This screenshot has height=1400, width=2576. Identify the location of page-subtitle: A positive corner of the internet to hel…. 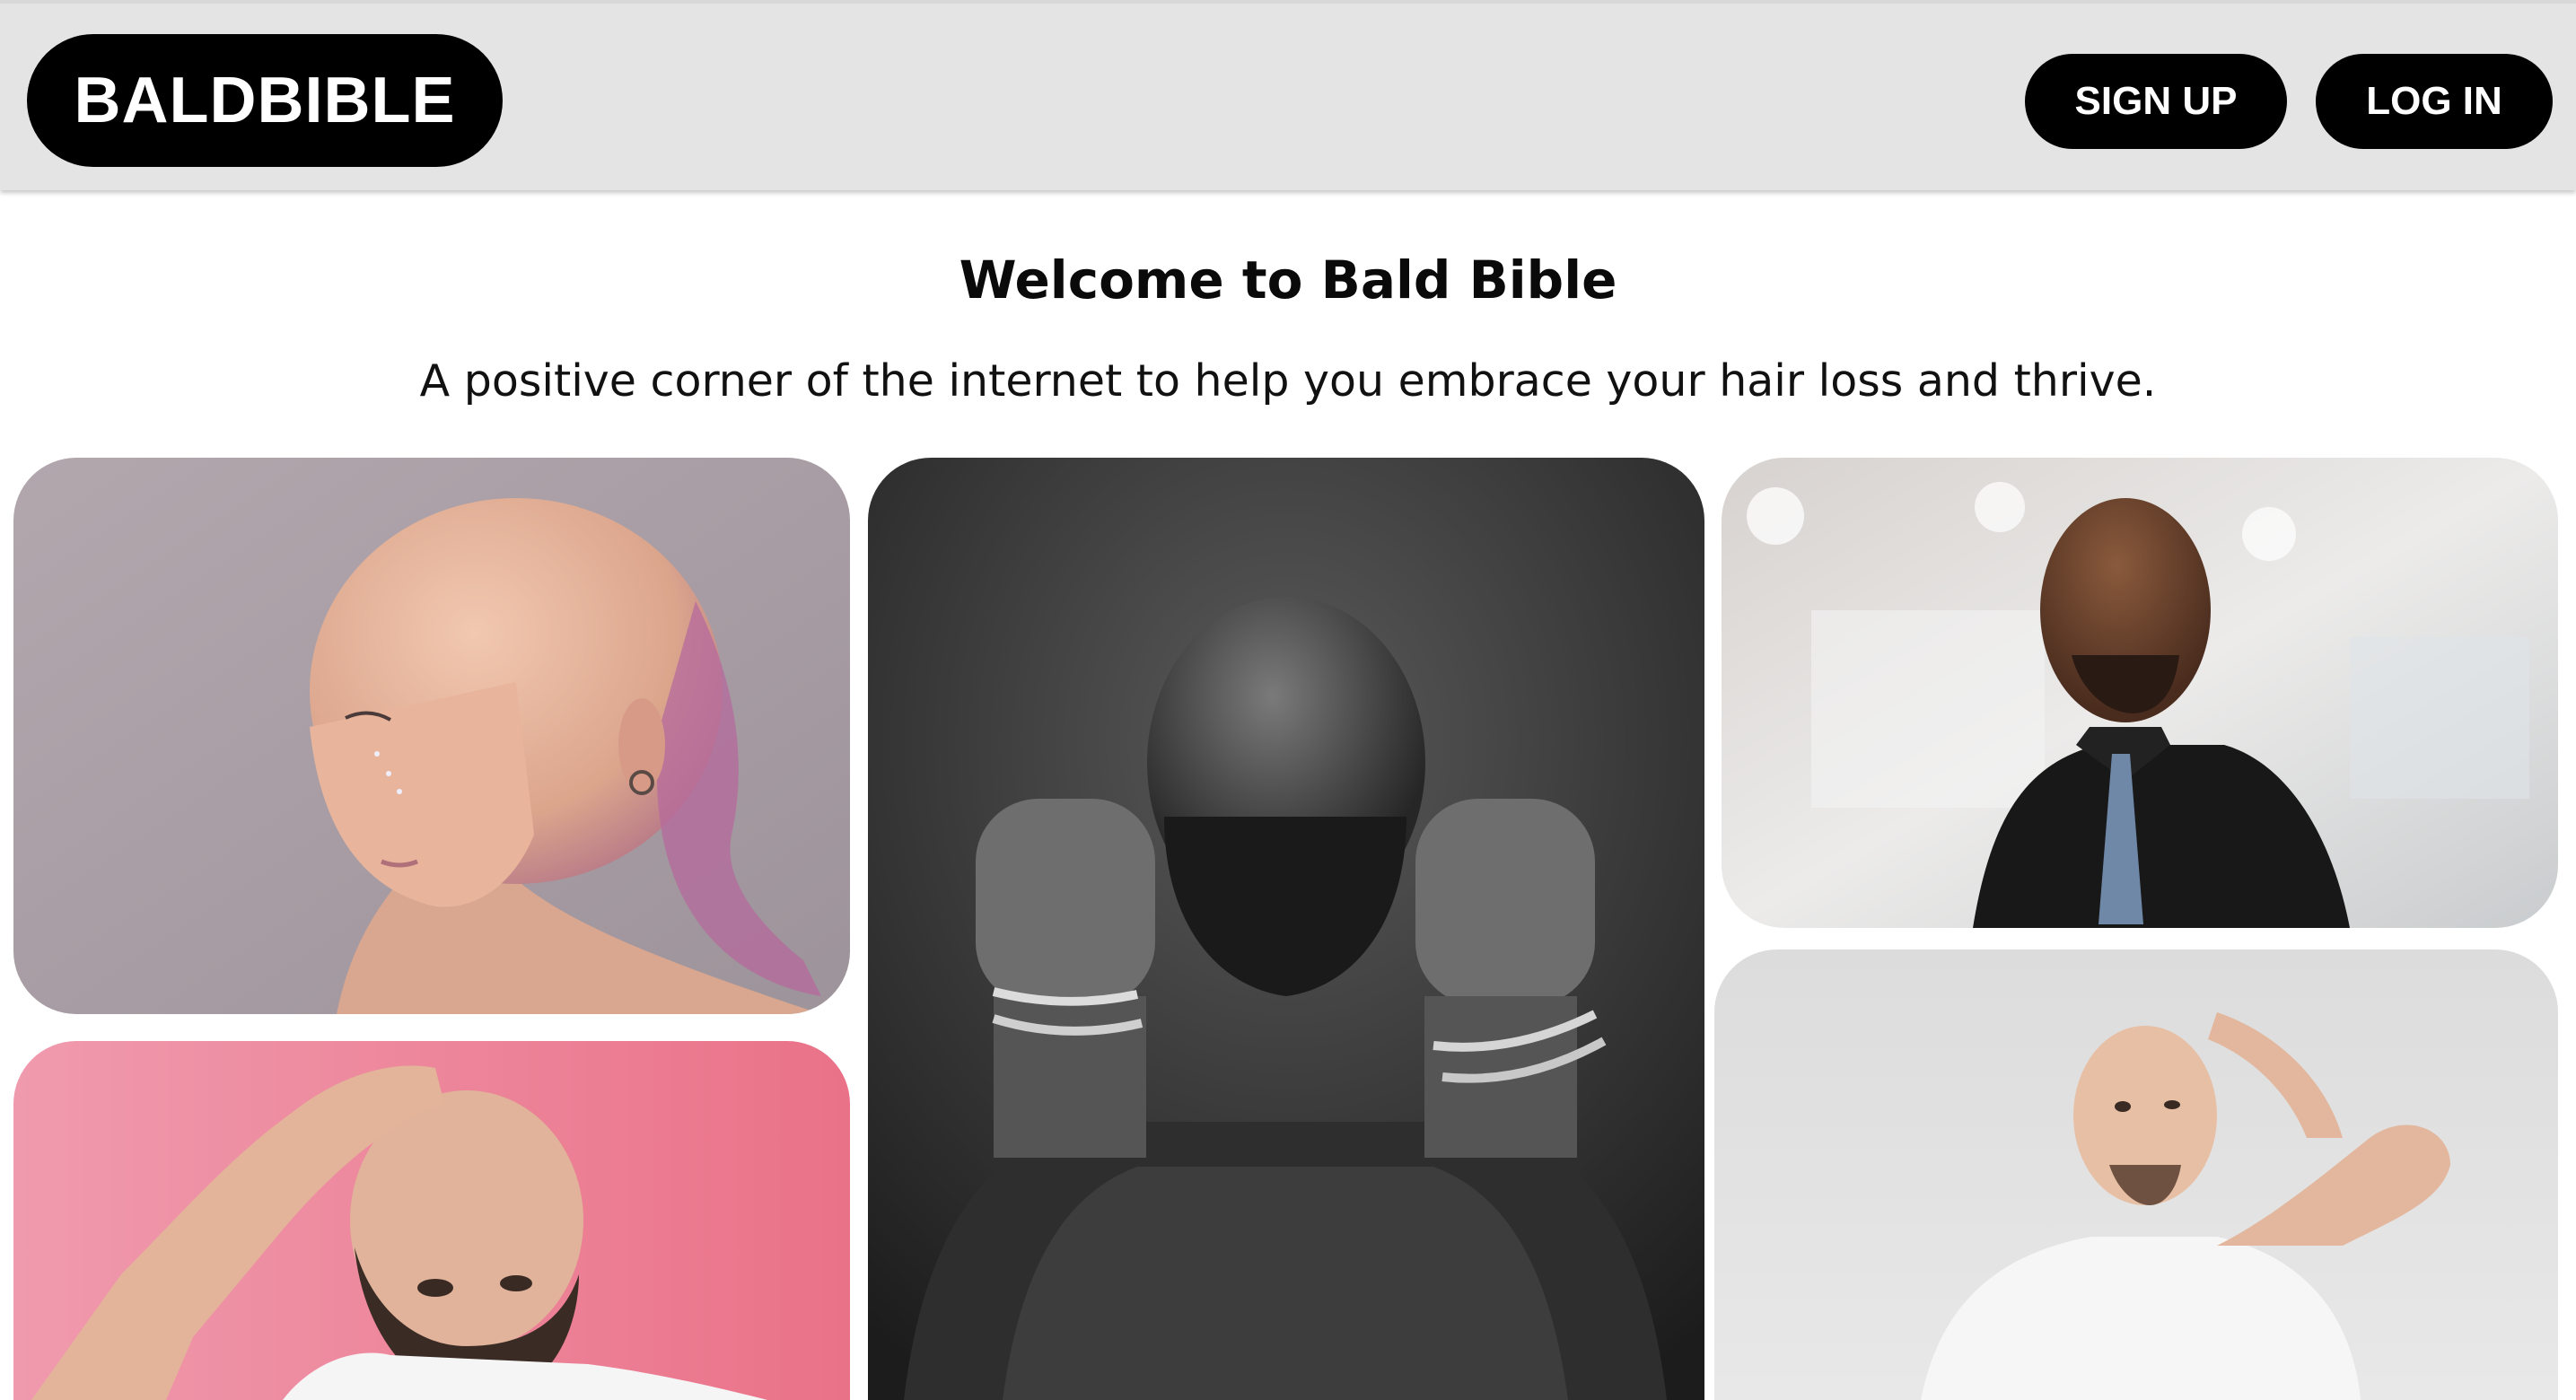
(1288, 381).